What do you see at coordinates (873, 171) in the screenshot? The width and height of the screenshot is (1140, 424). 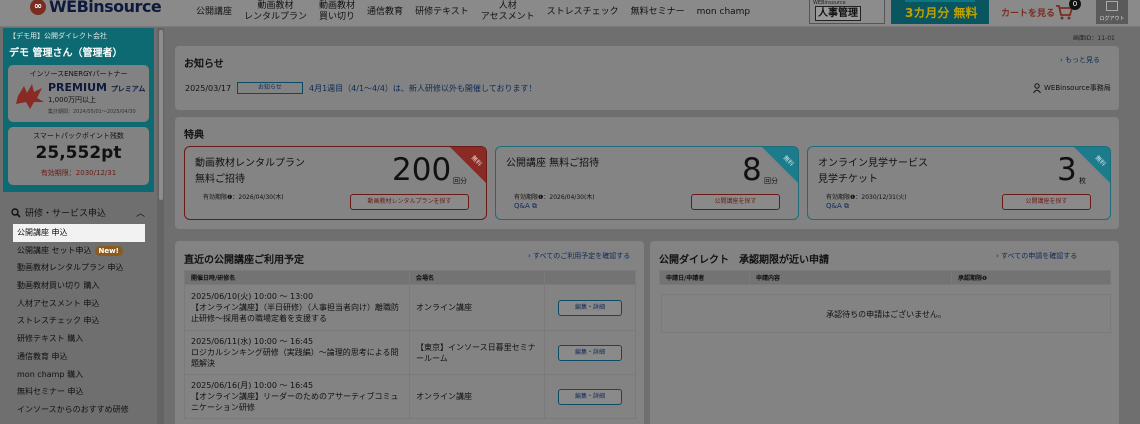 I see `perk-title: オンライン見学サービス 見学チケット` at bounding box center [873, 171].